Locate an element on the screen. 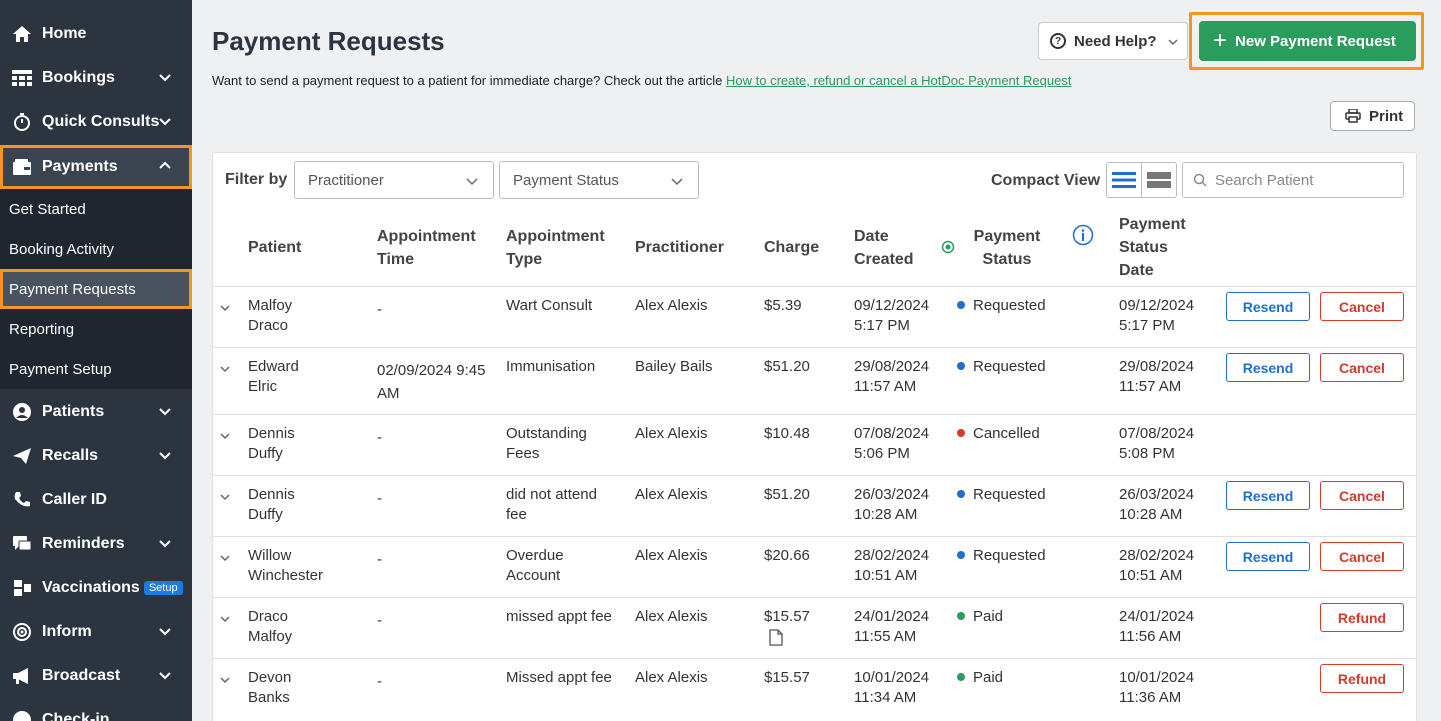 This screenshot has width=1441, height=721. cell-status-date: 29/08/2024 11:57 AM is located at coordinates (1157, 376).